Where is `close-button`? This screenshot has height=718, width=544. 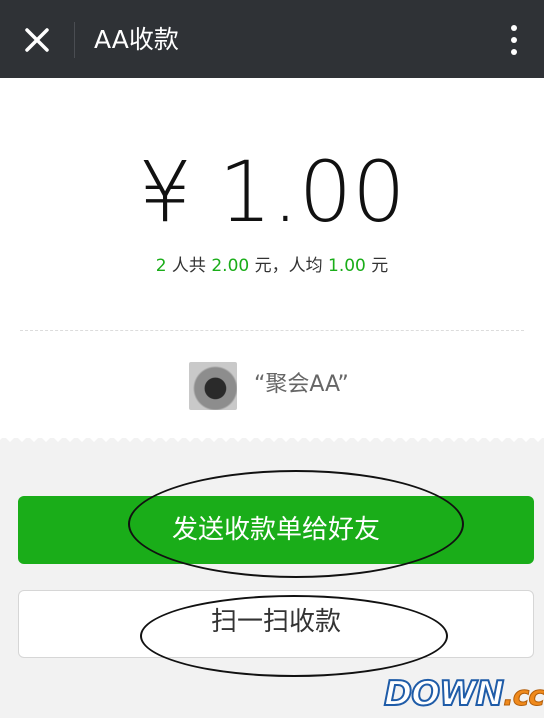
close-button is located at coordinates (38, 40).